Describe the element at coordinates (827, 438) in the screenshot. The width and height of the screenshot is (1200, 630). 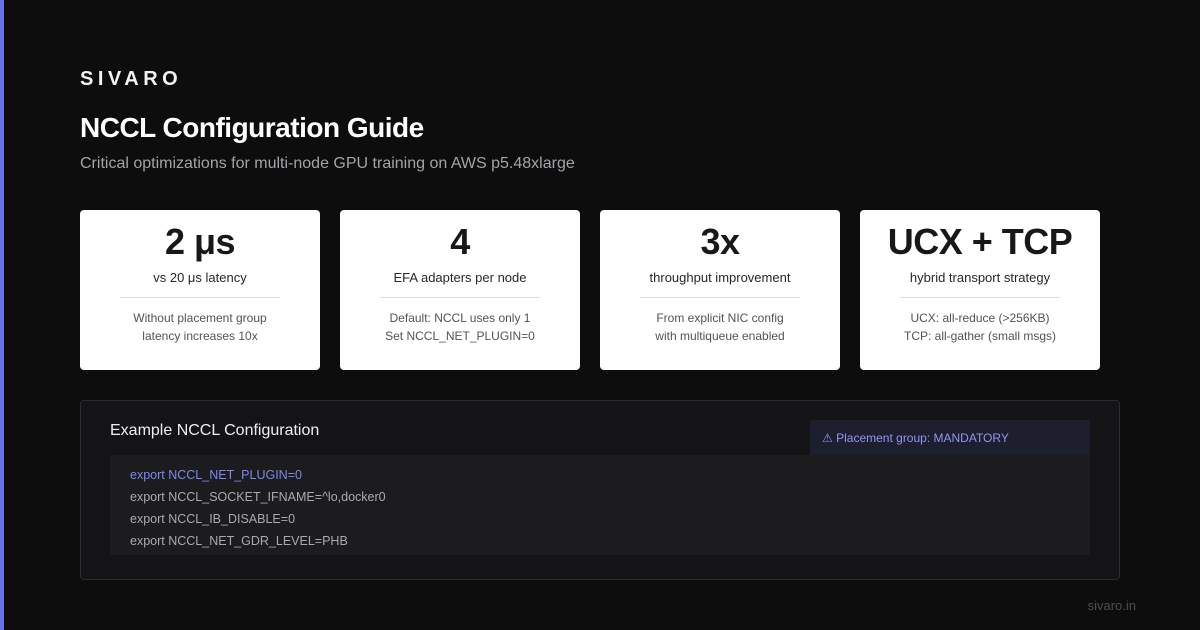
I see `warning-icon: ⚠` at that location.